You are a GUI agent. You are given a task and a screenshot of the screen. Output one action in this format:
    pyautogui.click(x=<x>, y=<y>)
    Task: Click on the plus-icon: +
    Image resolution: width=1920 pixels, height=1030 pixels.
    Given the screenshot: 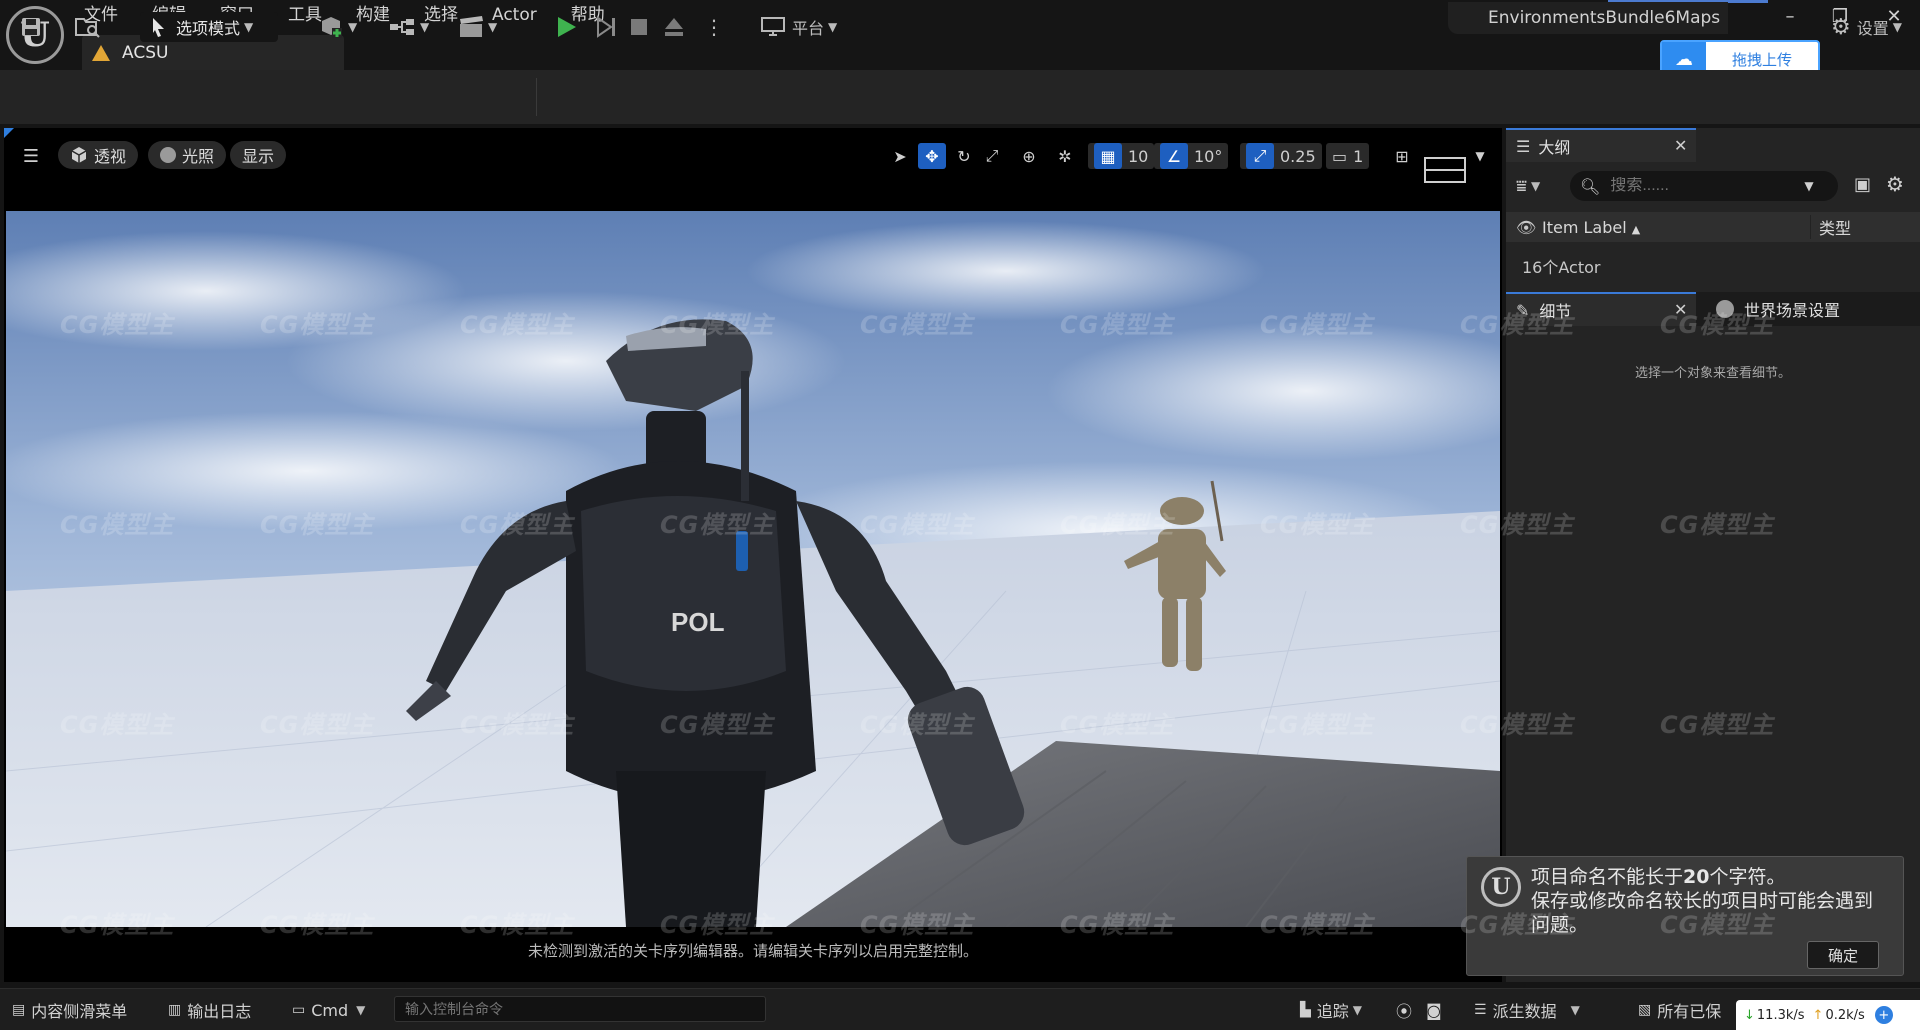 What is the action you would take?
    pyautogui.click(x=1883, y=1015)
    